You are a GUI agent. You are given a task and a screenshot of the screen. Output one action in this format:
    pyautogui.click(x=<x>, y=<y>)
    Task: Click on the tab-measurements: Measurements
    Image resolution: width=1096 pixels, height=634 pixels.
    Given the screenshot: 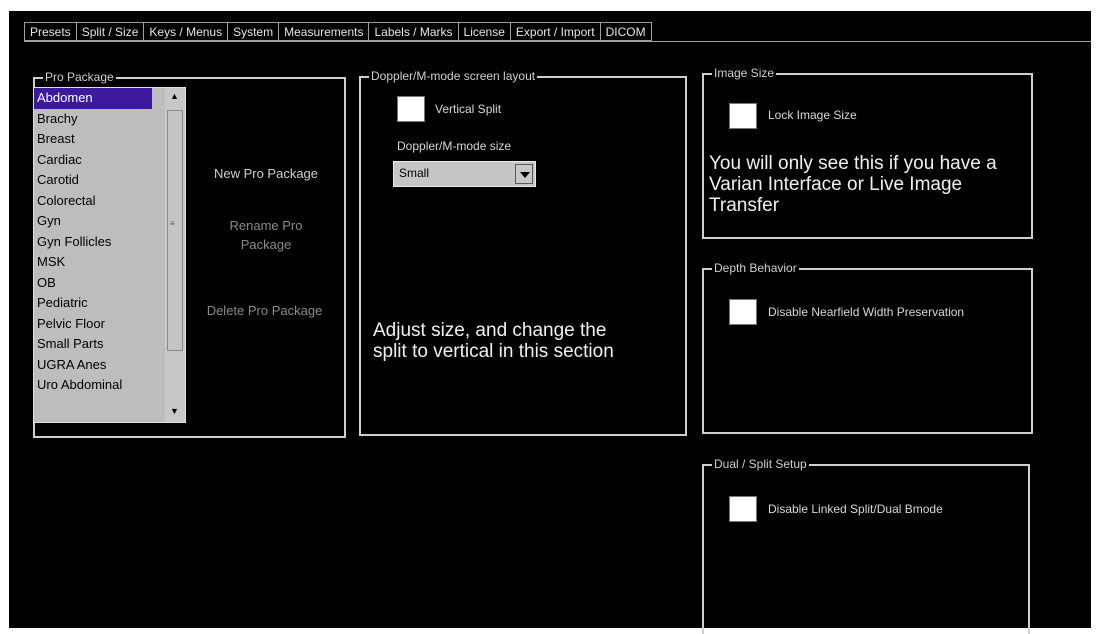 What is the action you would take?
    pyautogui.click(x=323, y=31)
    